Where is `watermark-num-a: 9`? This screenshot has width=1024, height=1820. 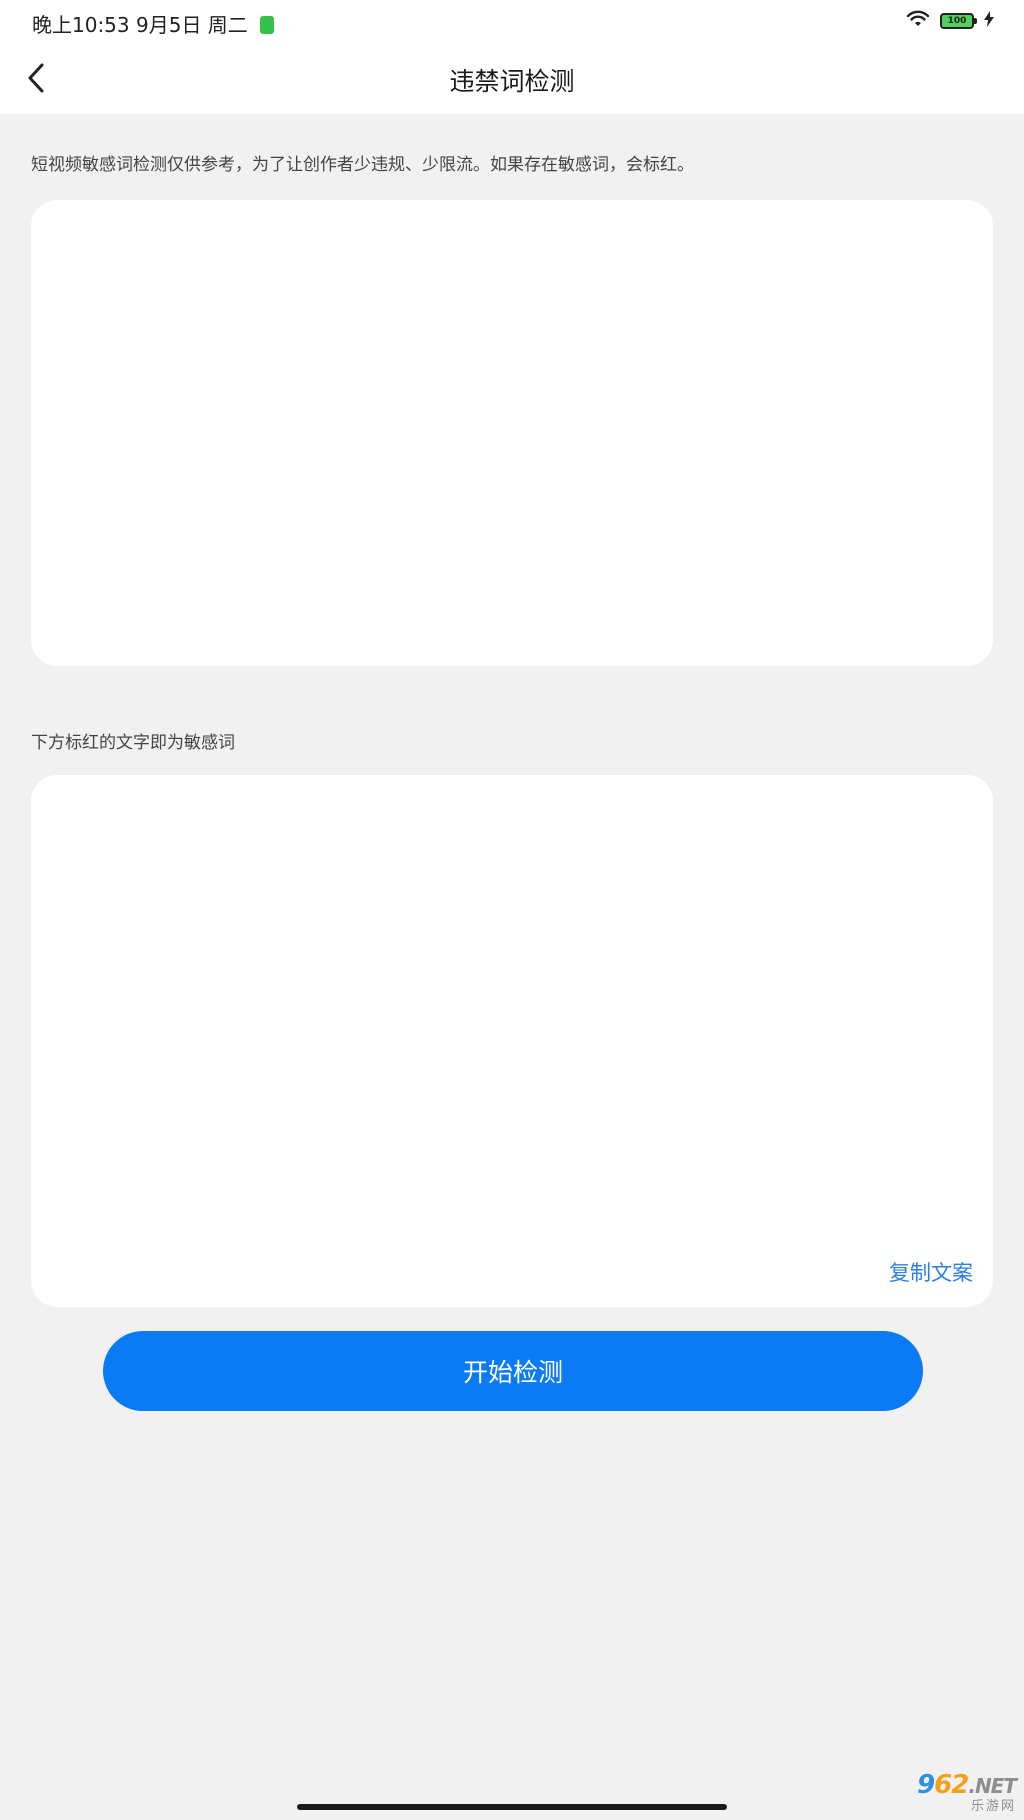
watermark-num-a: 9 is located at coordinates (926, 1785).